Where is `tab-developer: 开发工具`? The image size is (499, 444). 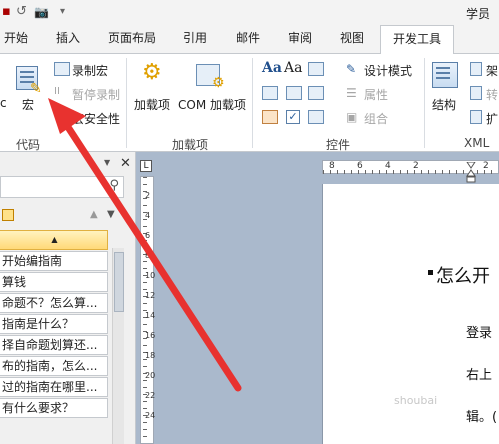
tab-developer: 开发工具 is located at coordinates (417, 40).